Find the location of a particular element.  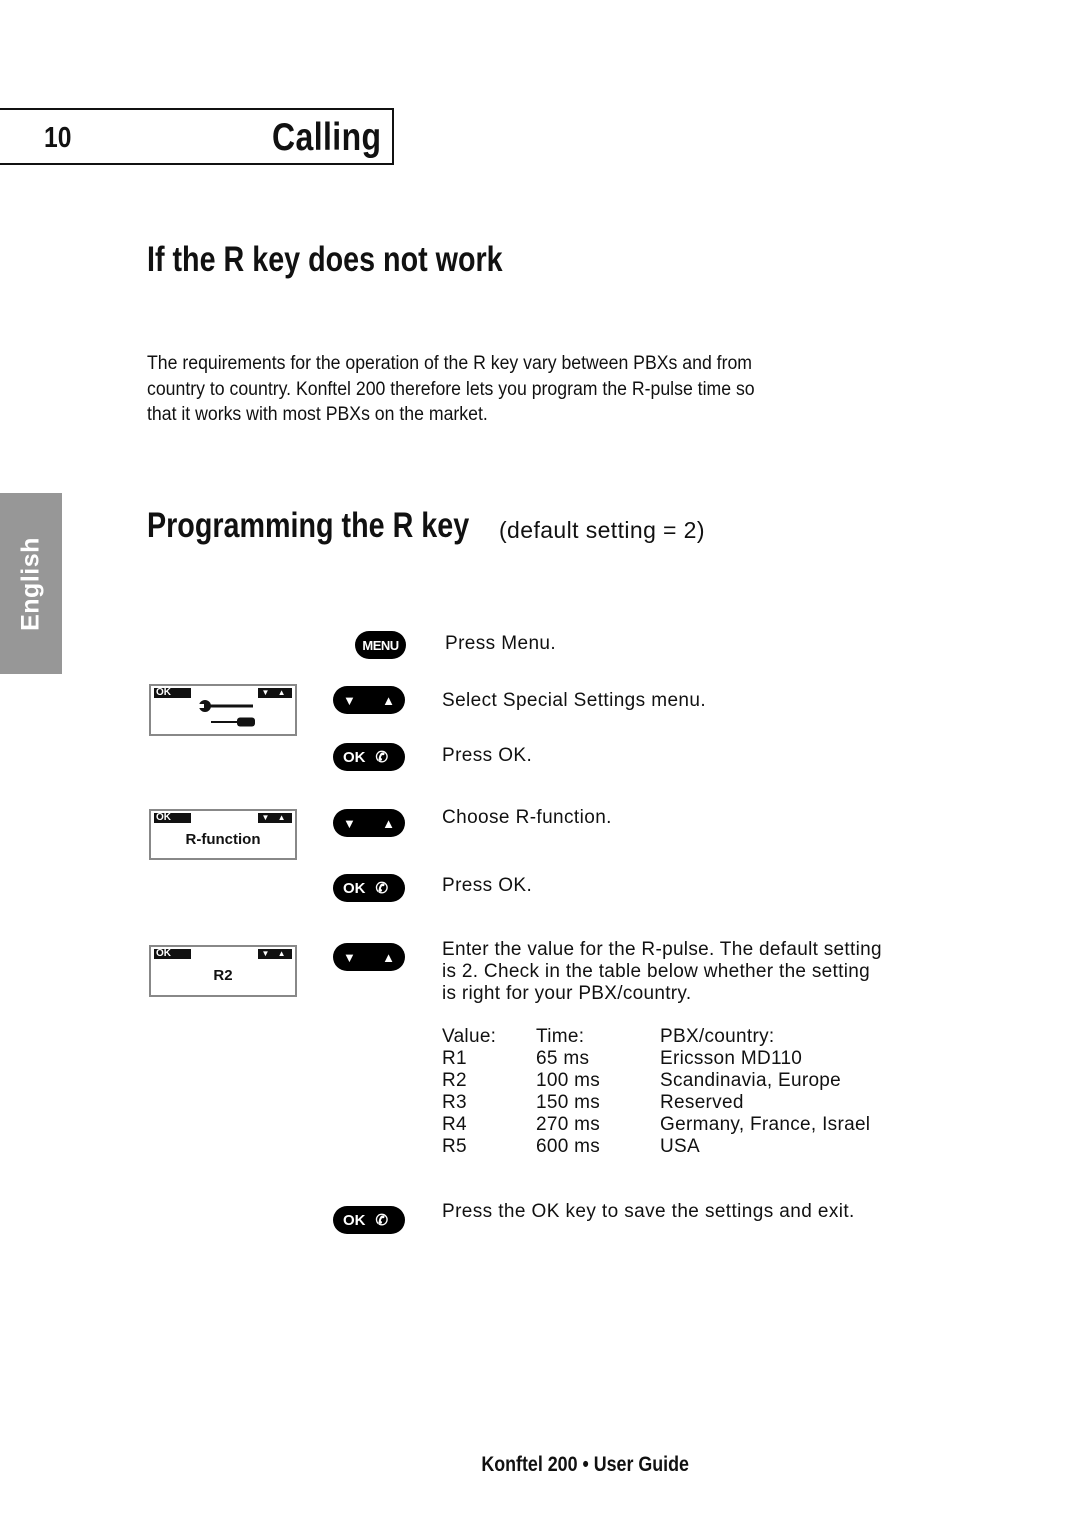

table-row: R3 150 ms Reserved is located at coordinates (656, 1103).